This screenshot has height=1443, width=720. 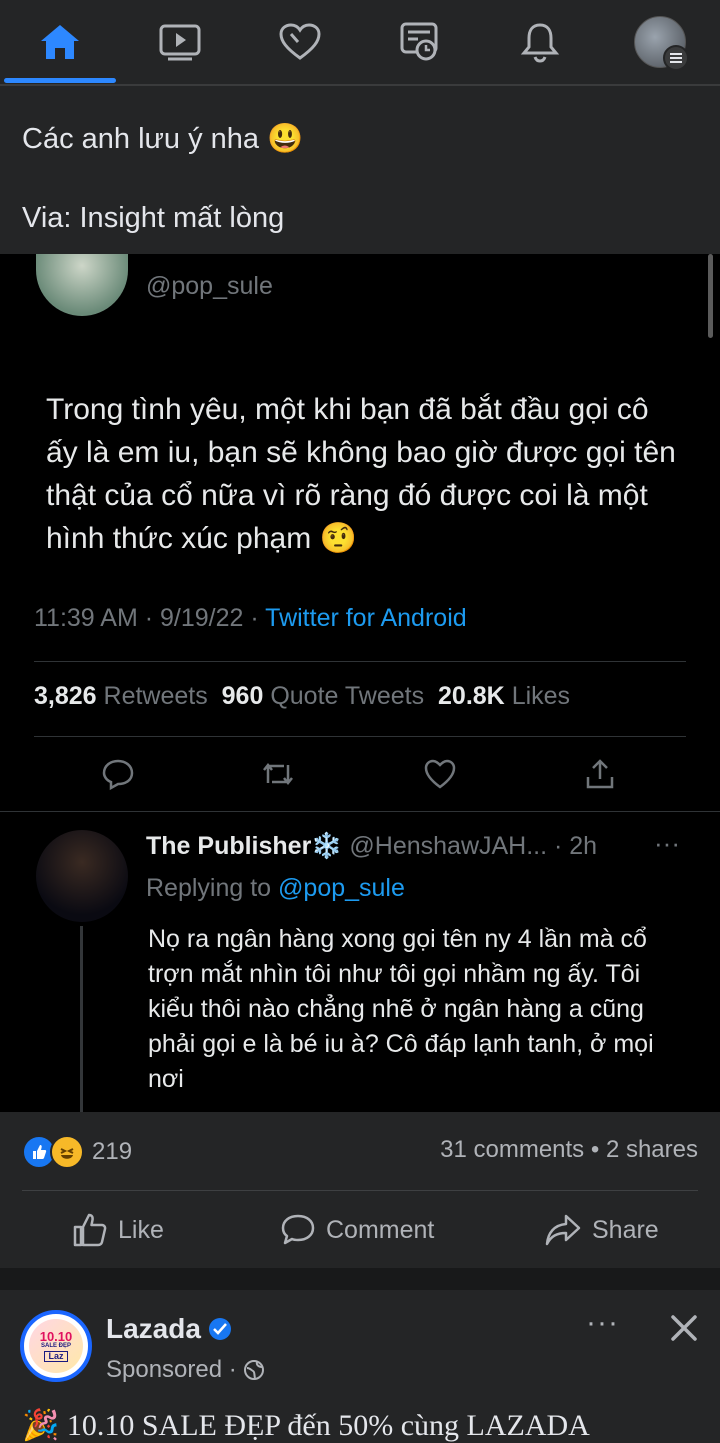 What do you see at coordinates (684, 1330) in the screenshot?
I see `close-icon` at bounding box center [684, 1330].